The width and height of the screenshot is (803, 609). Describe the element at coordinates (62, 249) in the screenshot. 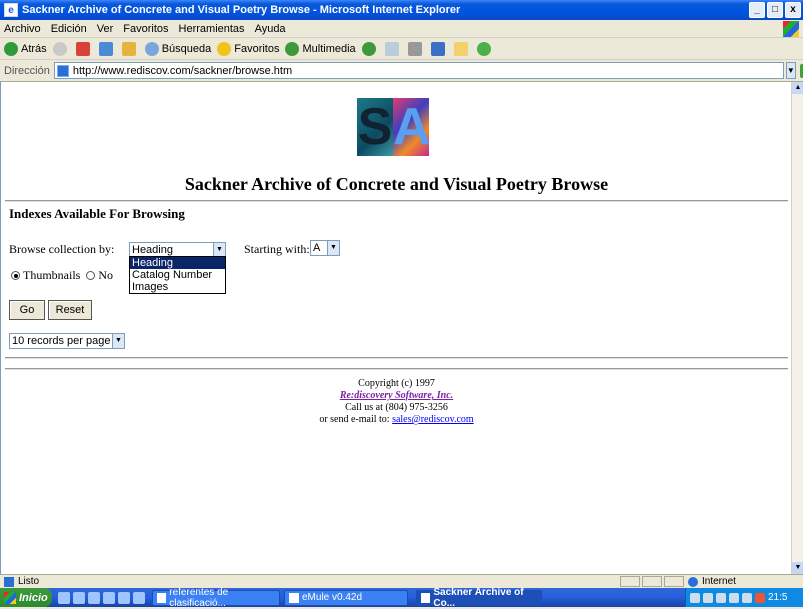

I see `browse-label: Browse collection by:` at that location.